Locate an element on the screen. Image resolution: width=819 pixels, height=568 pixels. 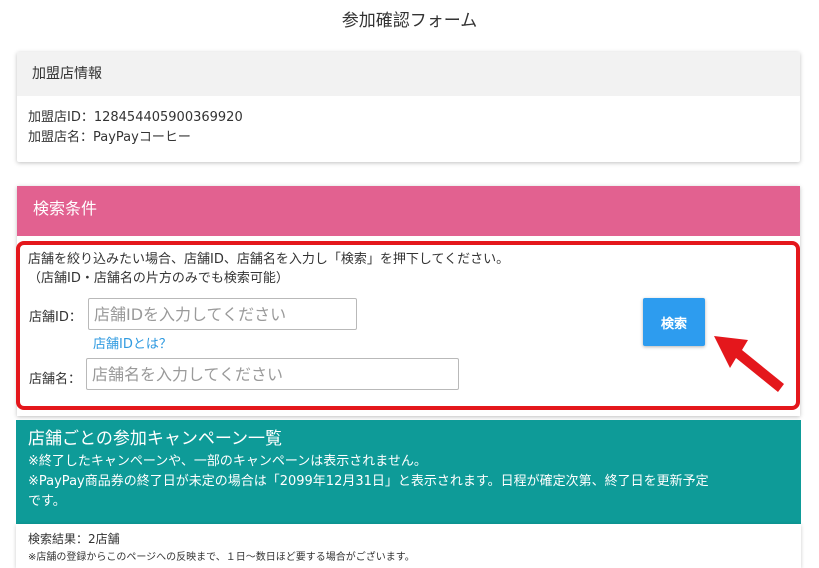
merchant-info-body: 加盟店ID：128454405900369920 加盟店名：PayPayコーヒー is located at coordinates (408, 122).